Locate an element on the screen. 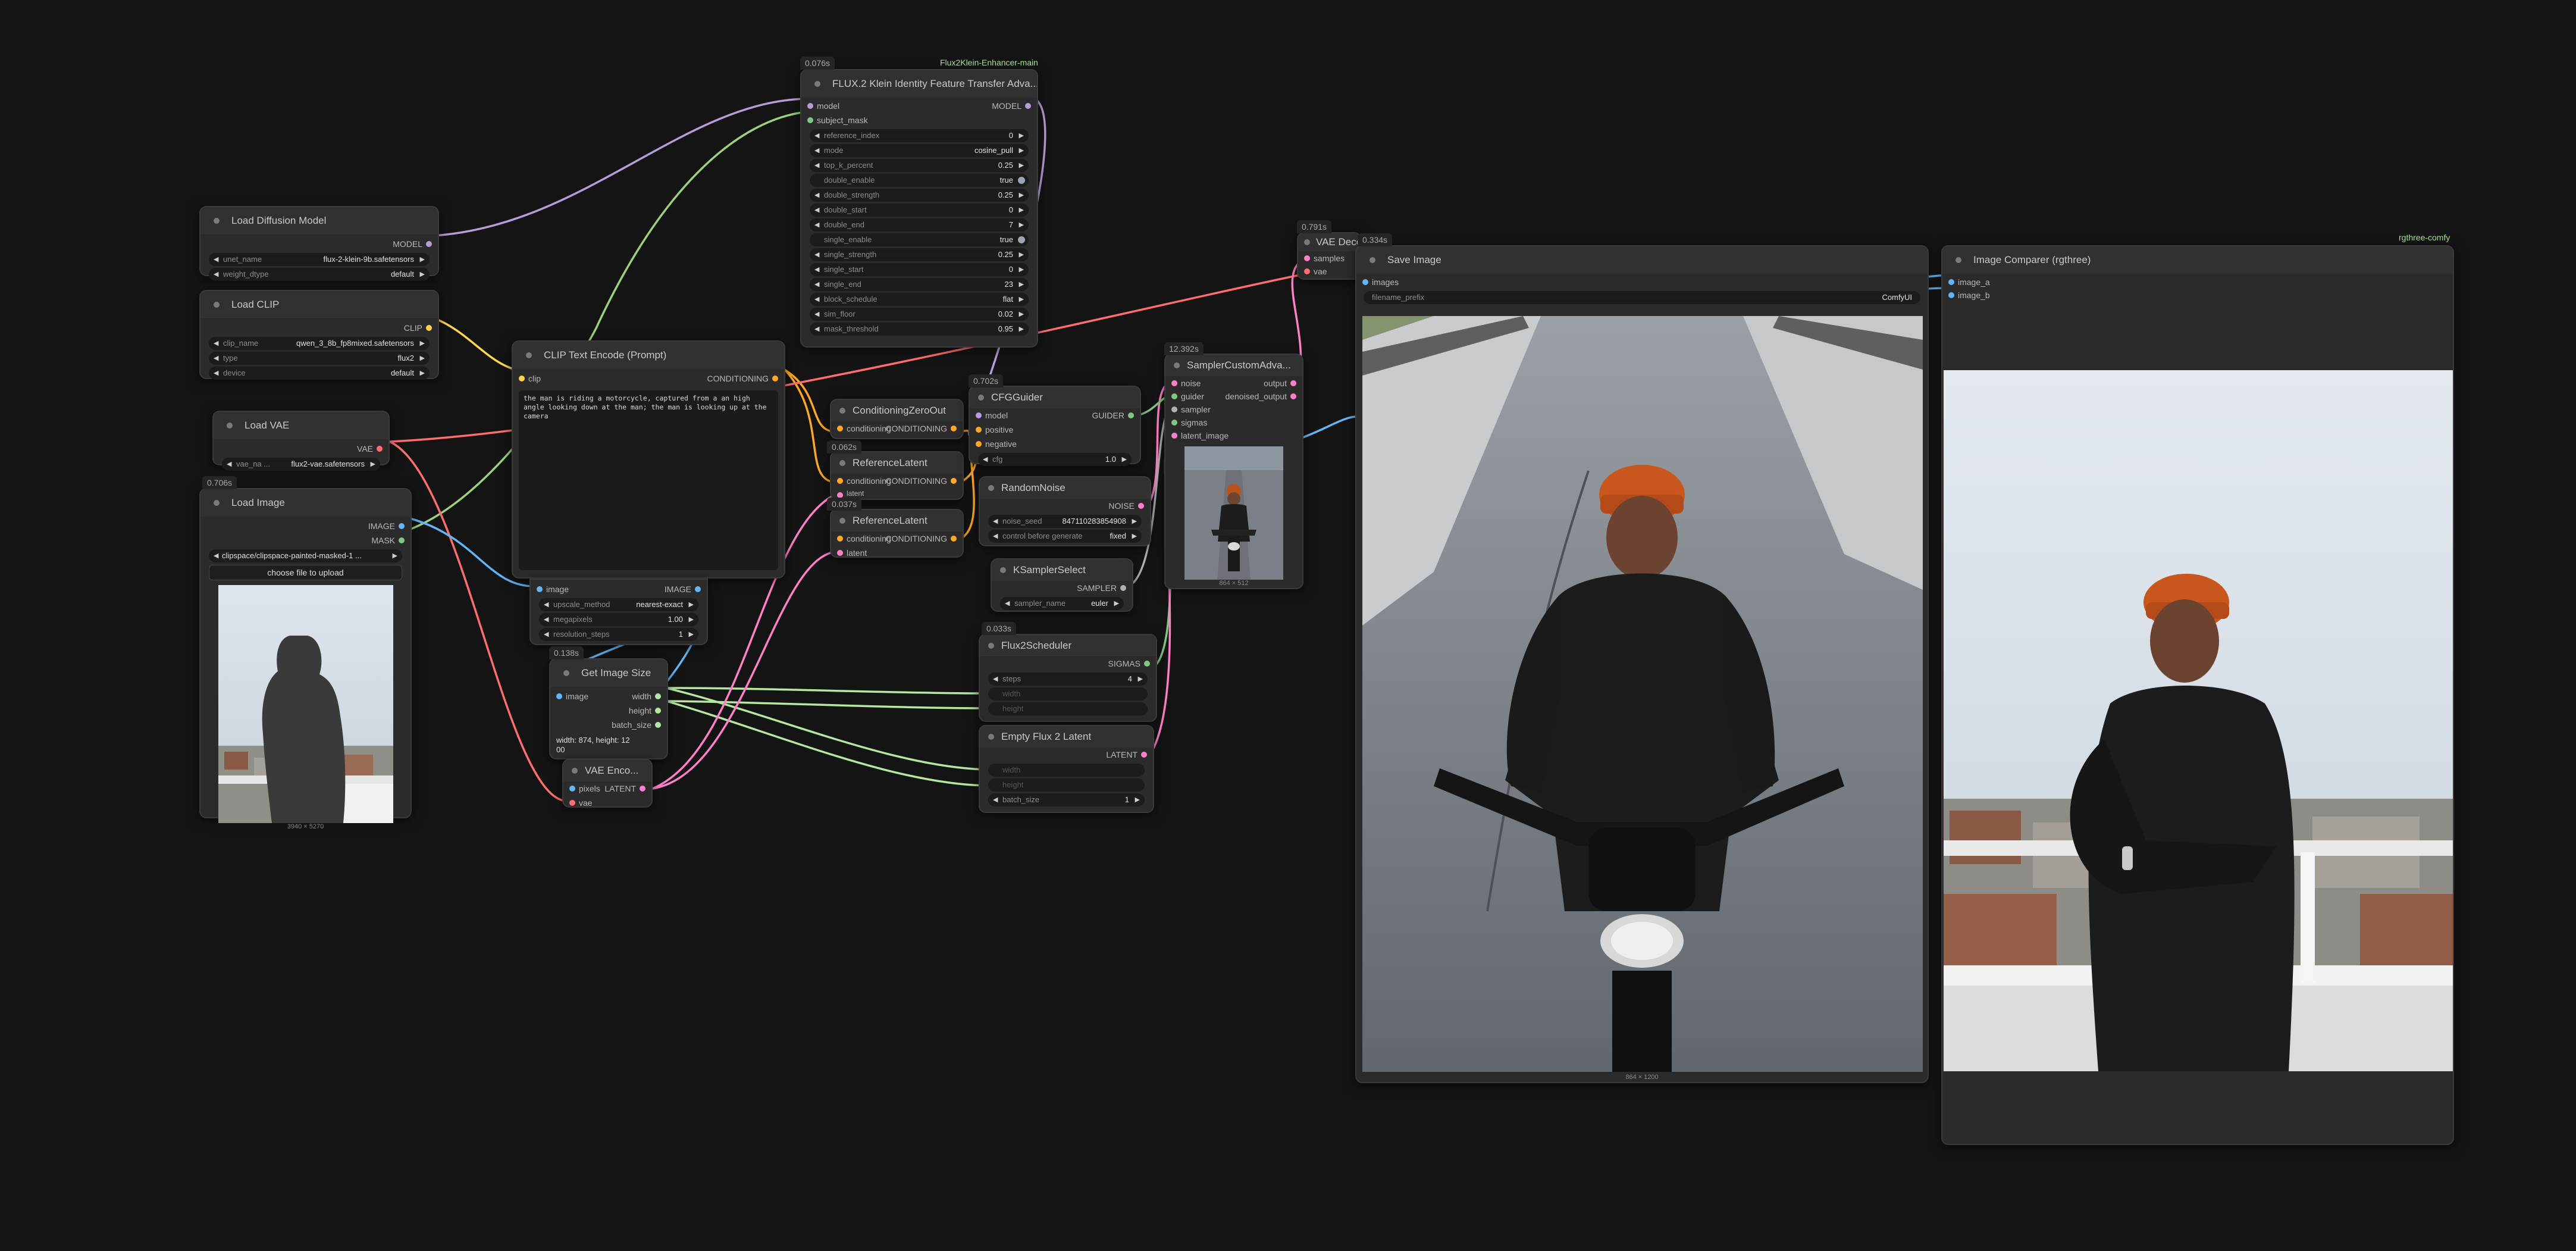  toggle-knob-icon is located at coordinates (1021, 239).